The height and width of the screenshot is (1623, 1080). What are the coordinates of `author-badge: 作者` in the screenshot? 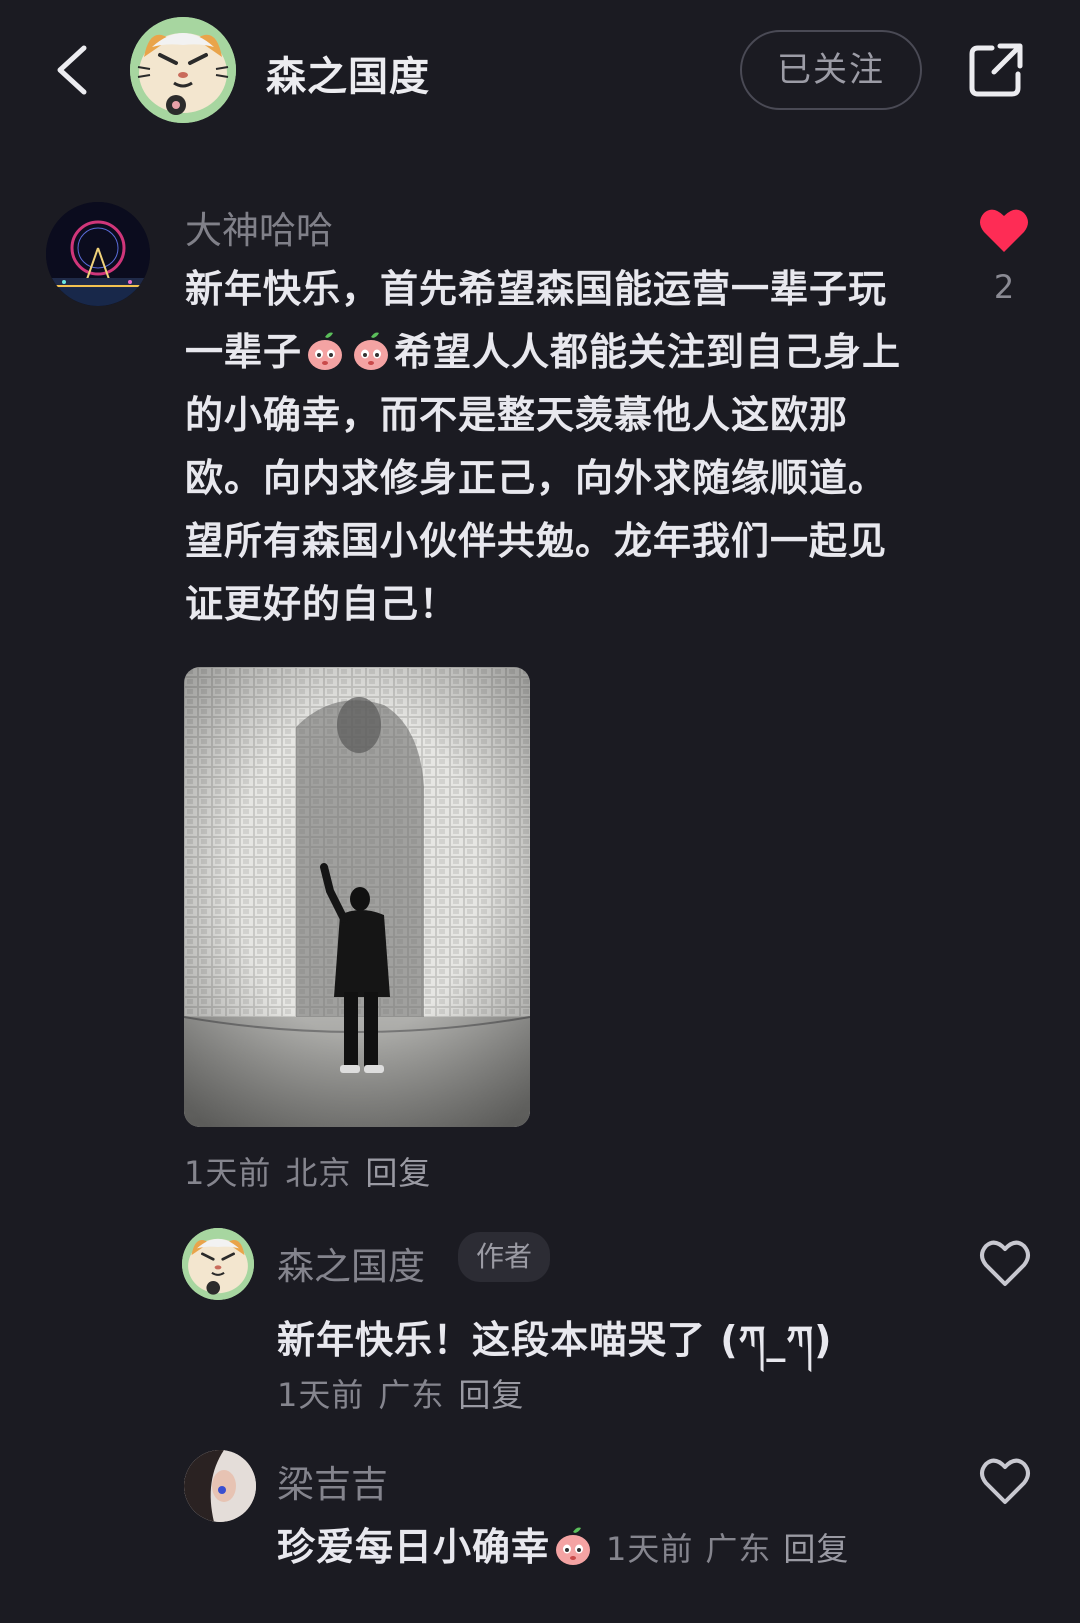 It's located at (504, 1257).